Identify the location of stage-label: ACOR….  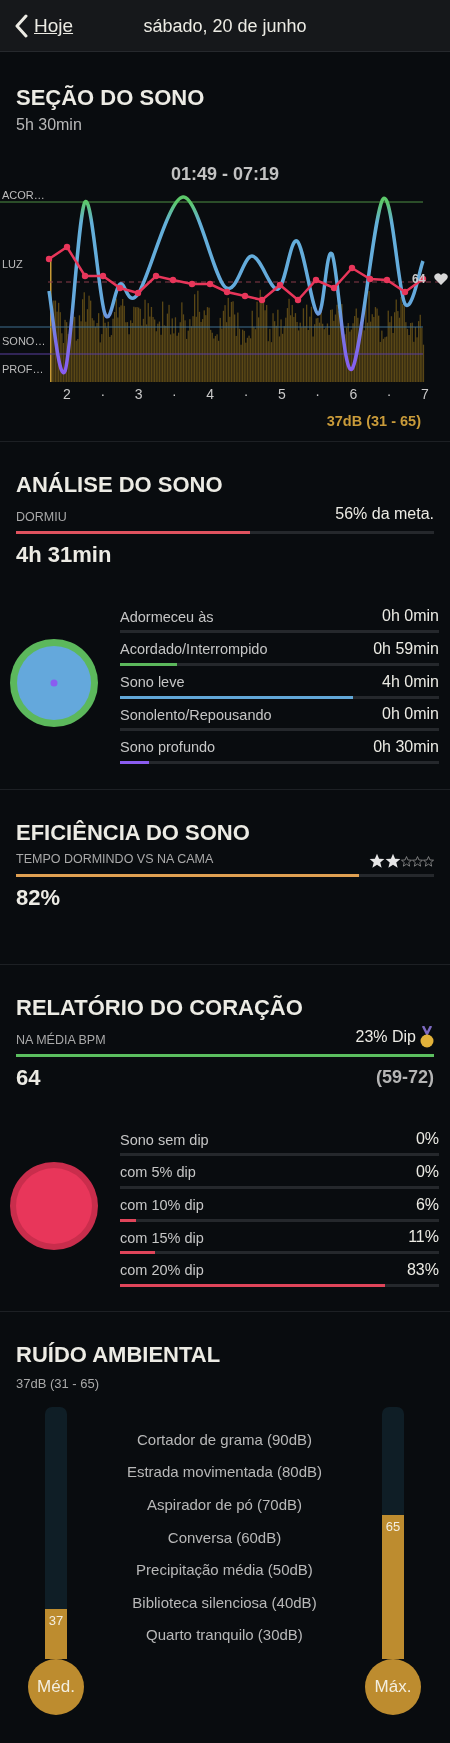
(23, 196).